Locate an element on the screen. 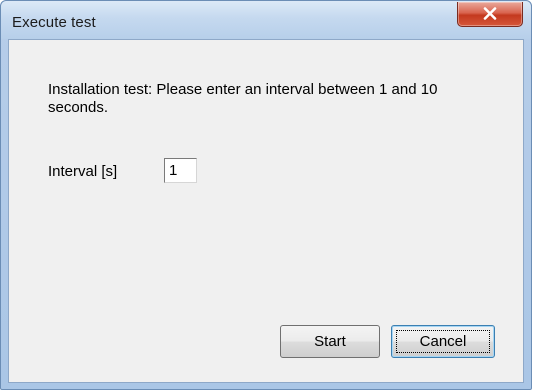 This screenshot has height=392, width=534. window-title: Execute test is located at coordinates (54, 22).